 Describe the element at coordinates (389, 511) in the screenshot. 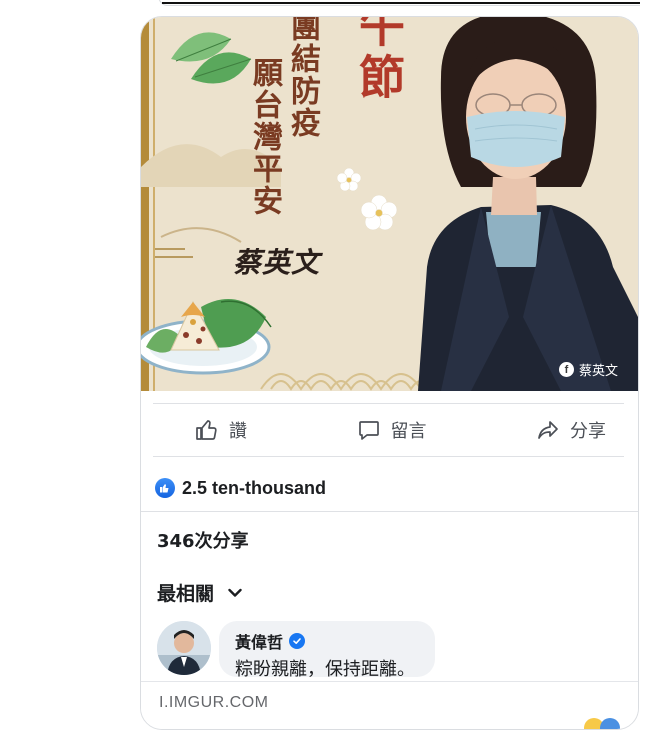

I see `divider` at that location.